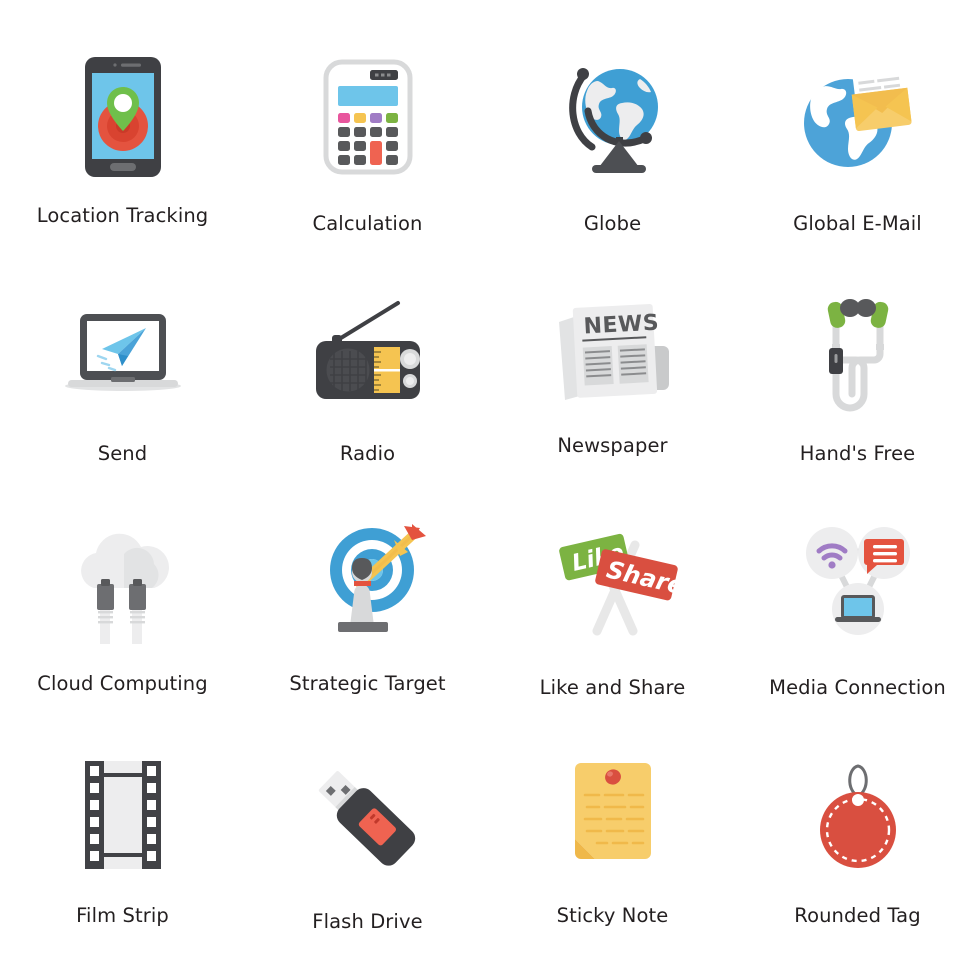  I want to click on icon-label: Rounded Tag, so click(857, 915).